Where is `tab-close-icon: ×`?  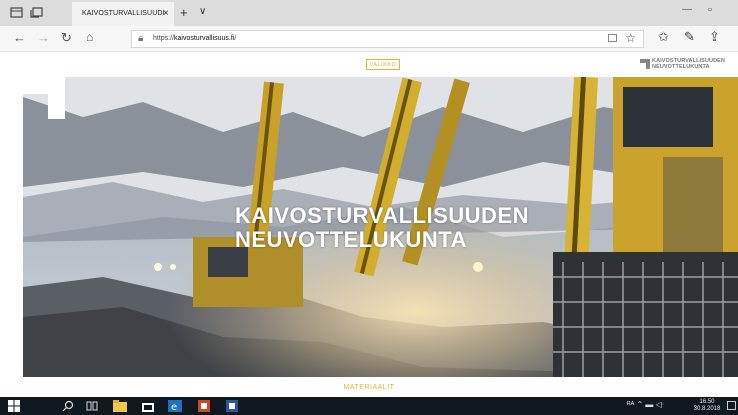 tab-close-icon: × is located at coordinates (166, 13).